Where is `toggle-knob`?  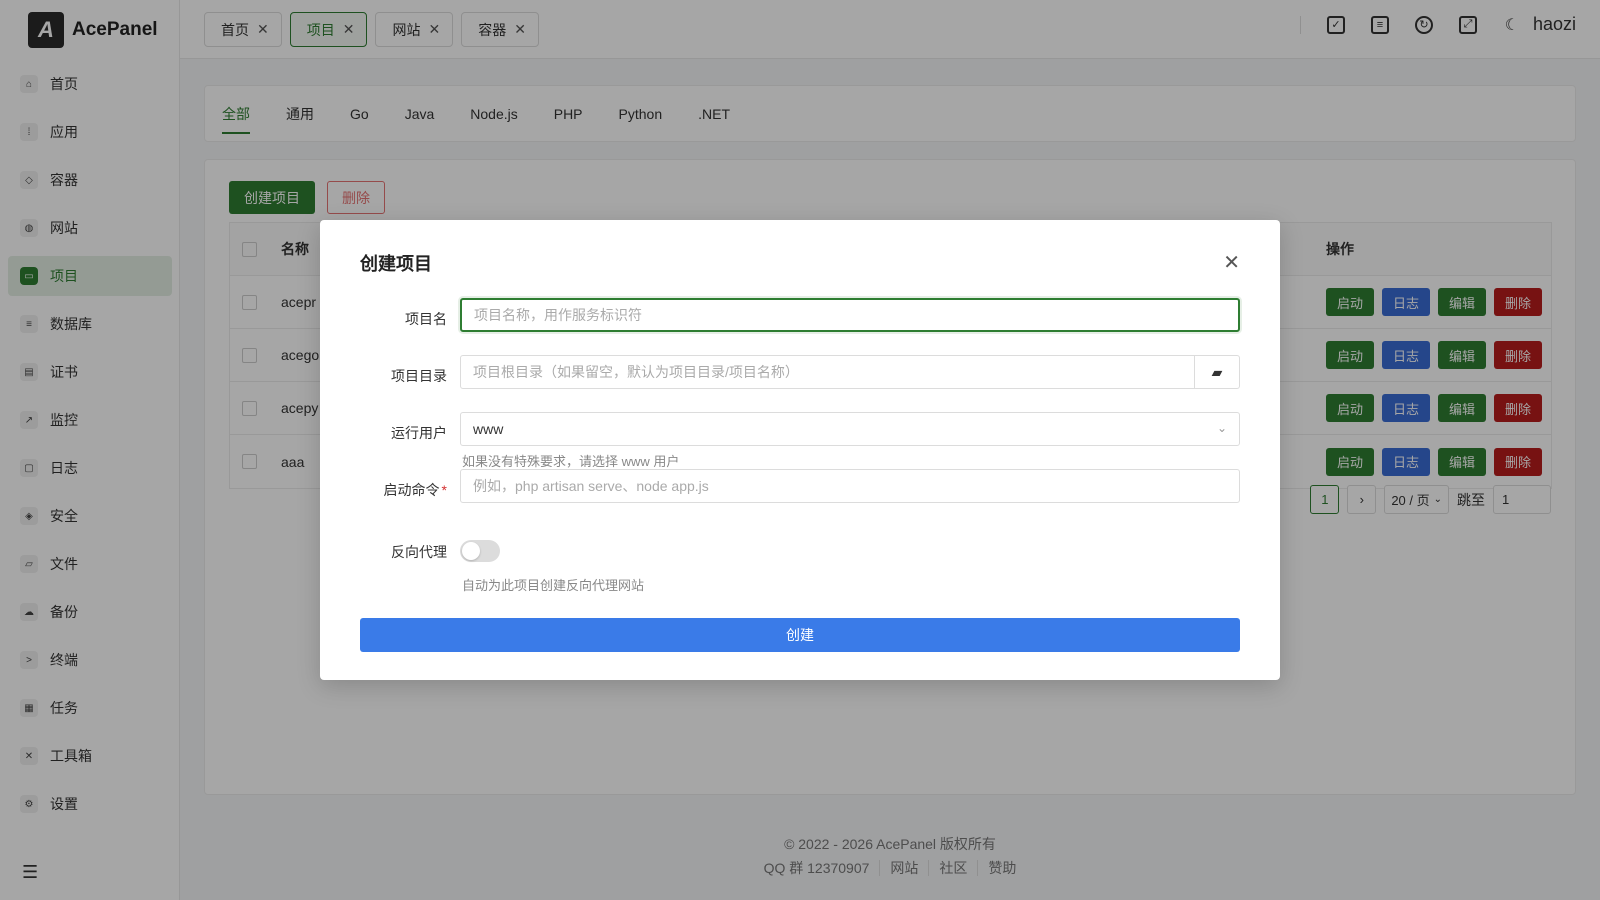 toggle-knob is located at coordinates (471, 551).